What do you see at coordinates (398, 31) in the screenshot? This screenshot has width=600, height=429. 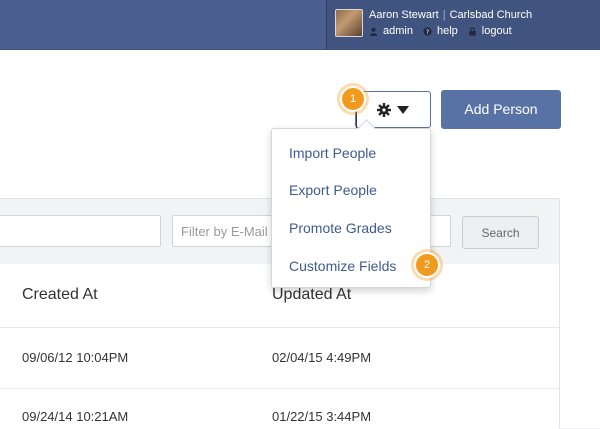 I see `admin-link: admin` at bounding box center [398, 31].